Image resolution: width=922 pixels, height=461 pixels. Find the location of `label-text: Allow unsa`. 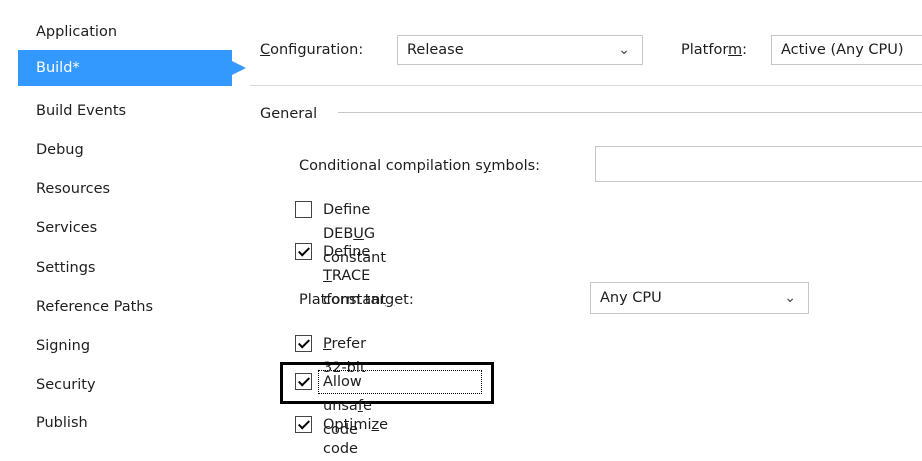

label-text: Allow unsa is located at coordinates (342, 394).